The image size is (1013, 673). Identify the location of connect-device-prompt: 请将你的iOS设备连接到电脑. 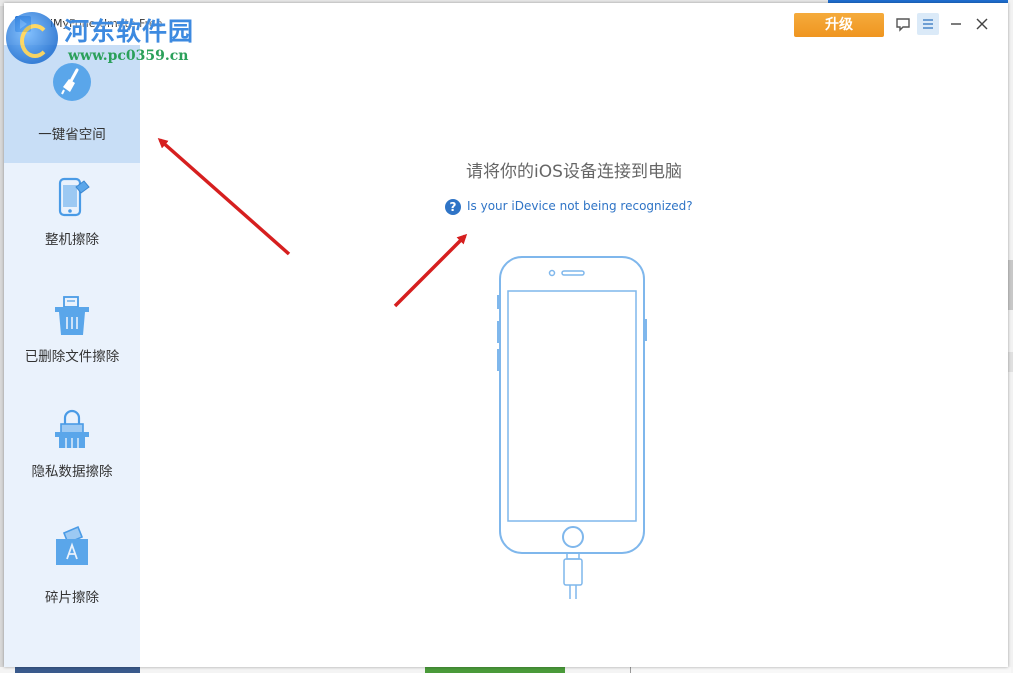
(574, 172).